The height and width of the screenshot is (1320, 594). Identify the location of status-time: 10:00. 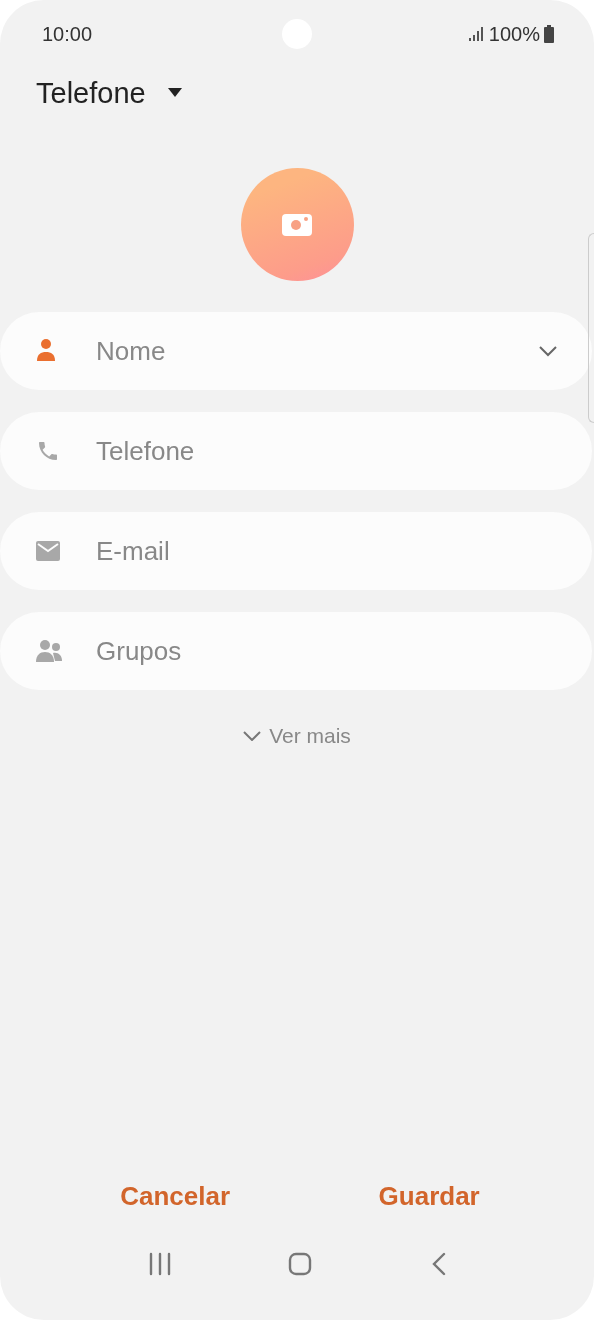
(67, 34).